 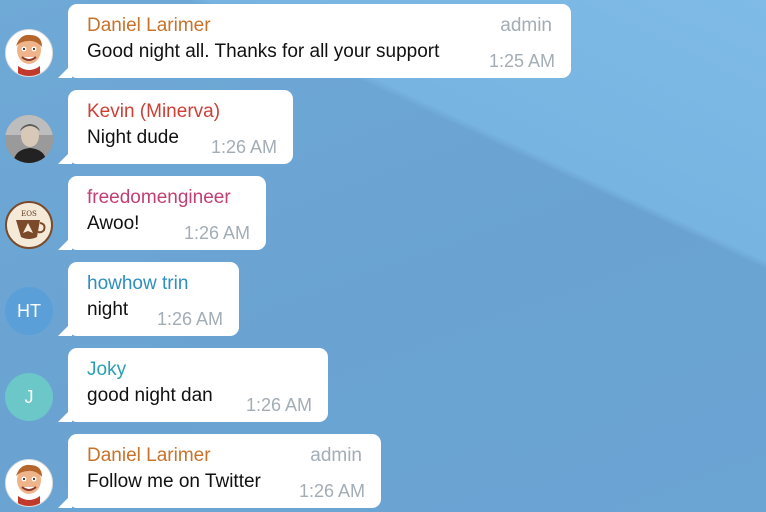 I want to click on avatar-initials: J, so click(x=29, y=396).